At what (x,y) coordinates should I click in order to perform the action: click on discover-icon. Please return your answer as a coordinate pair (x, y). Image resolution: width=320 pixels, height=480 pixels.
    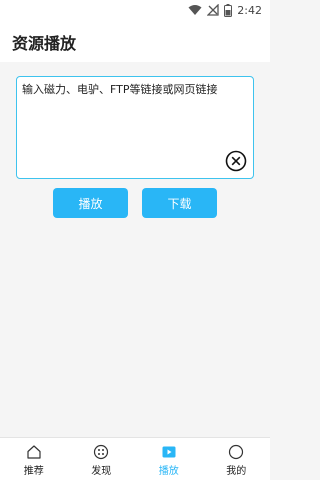
    Looking at the image, I should click on (101, 452).